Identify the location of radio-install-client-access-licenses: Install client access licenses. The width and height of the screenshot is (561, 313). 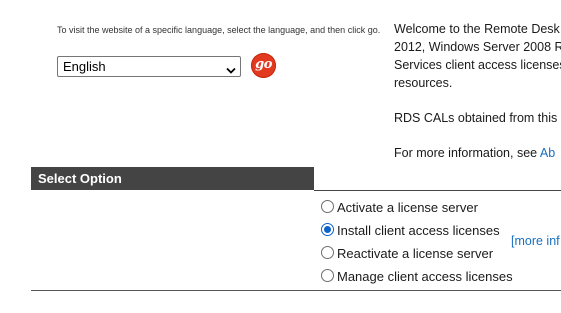
(410, 231).